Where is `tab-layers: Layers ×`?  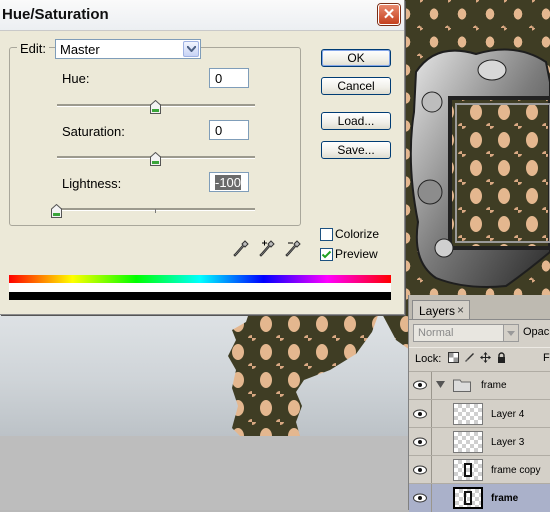 tab-layers: Layers × is located at coordinates (441, 309).